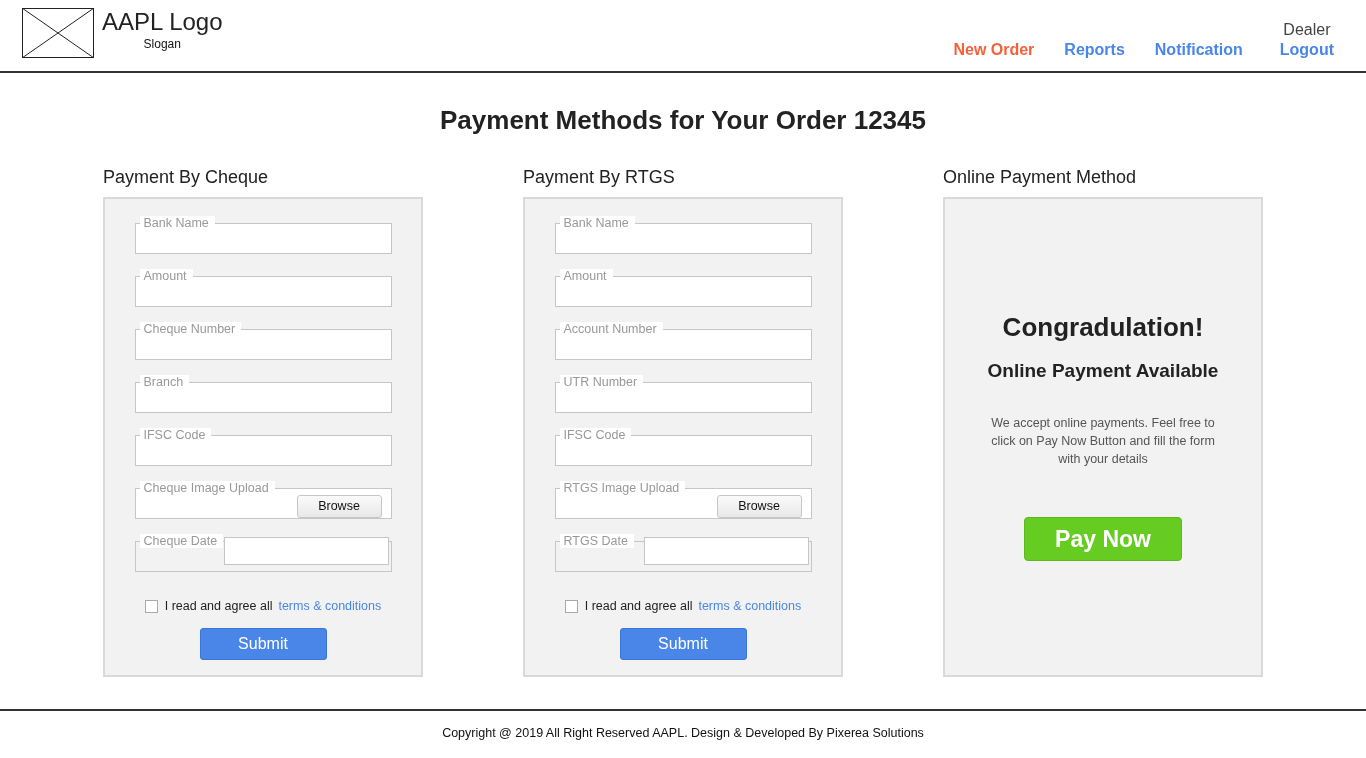 The width and height of the screenshot is (1366, 758). I want to click on input-field: RTGS Date, so click(683, 553).